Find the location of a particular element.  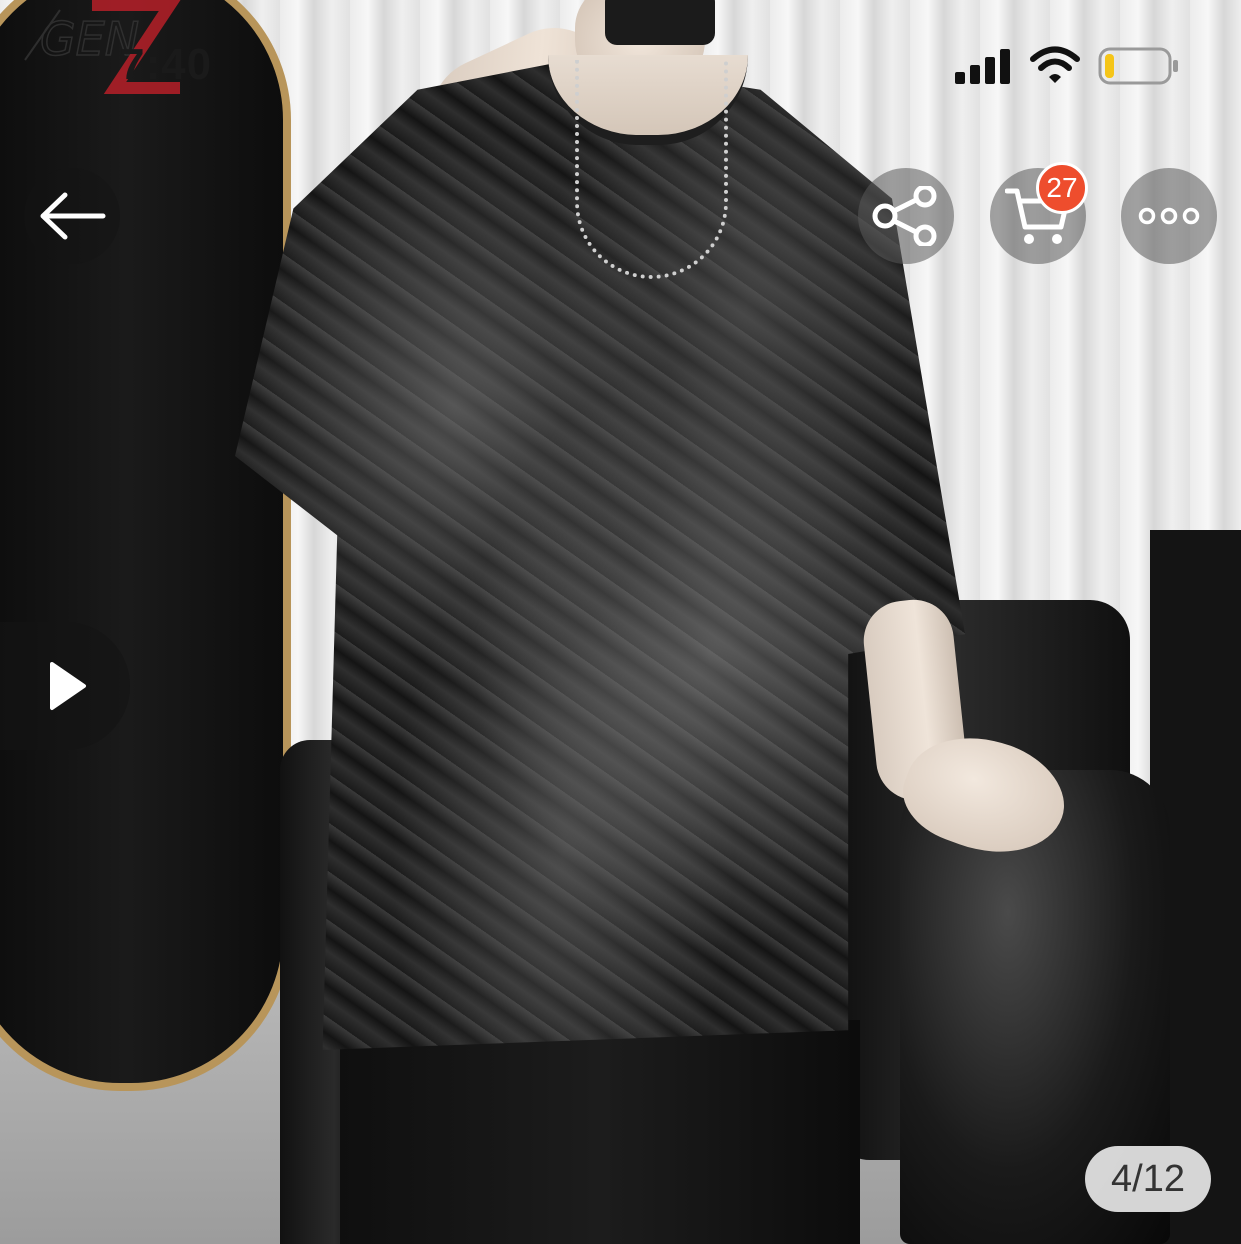

more-options-button is located at coordinates (1169, 216).